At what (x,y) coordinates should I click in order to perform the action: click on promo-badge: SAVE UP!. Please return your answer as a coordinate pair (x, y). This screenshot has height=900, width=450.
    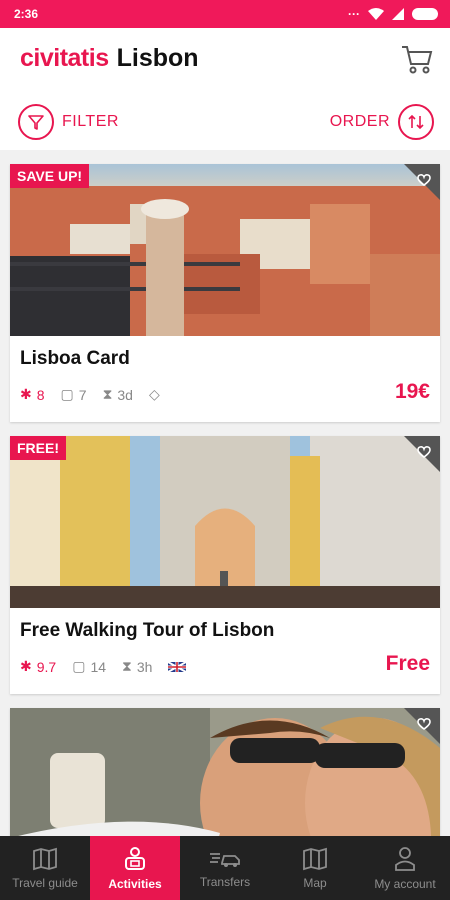
    Looking at the image, I should click on (50, 176).